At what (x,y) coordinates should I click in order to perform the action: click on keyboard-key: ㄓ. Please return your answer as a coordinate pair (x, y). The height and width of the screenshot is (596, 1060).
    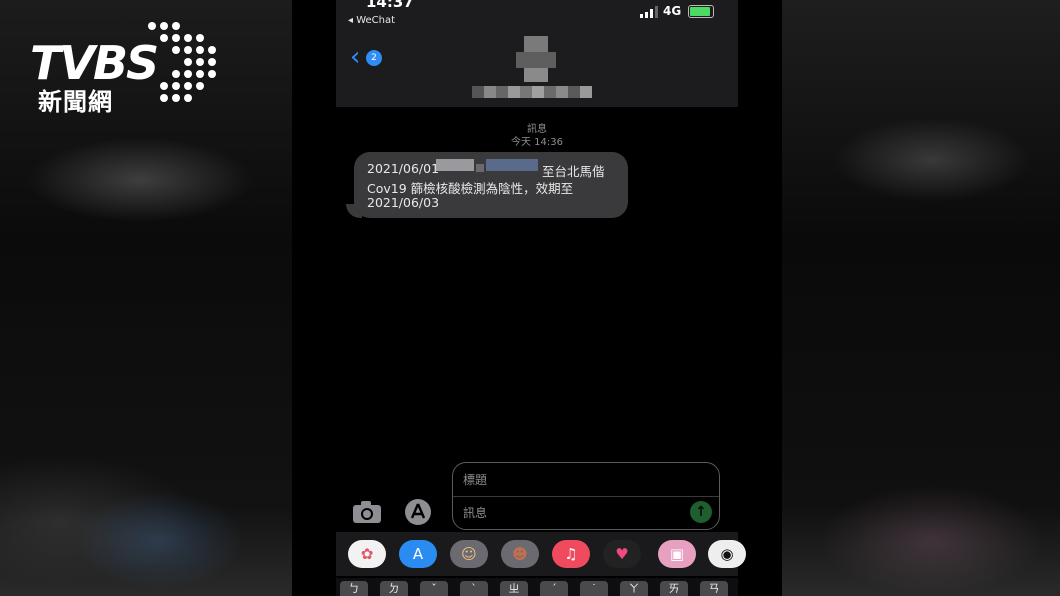
    Looking at the image, I should click on (514, 588).